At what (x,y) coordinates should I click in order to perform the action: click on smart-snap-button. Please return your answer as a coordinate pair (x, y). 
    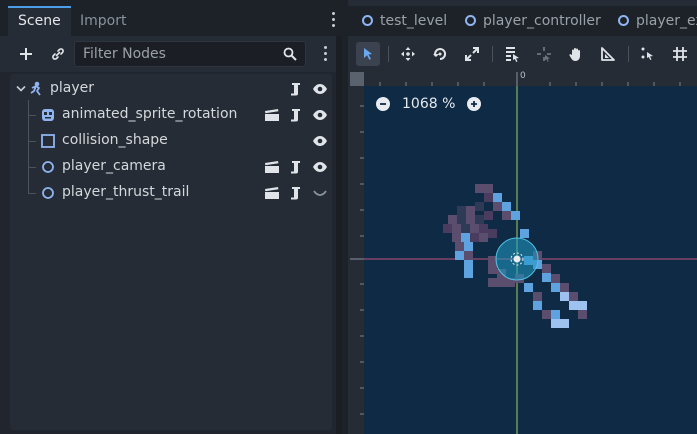
    Looking at the image, I should click on (648, 54).